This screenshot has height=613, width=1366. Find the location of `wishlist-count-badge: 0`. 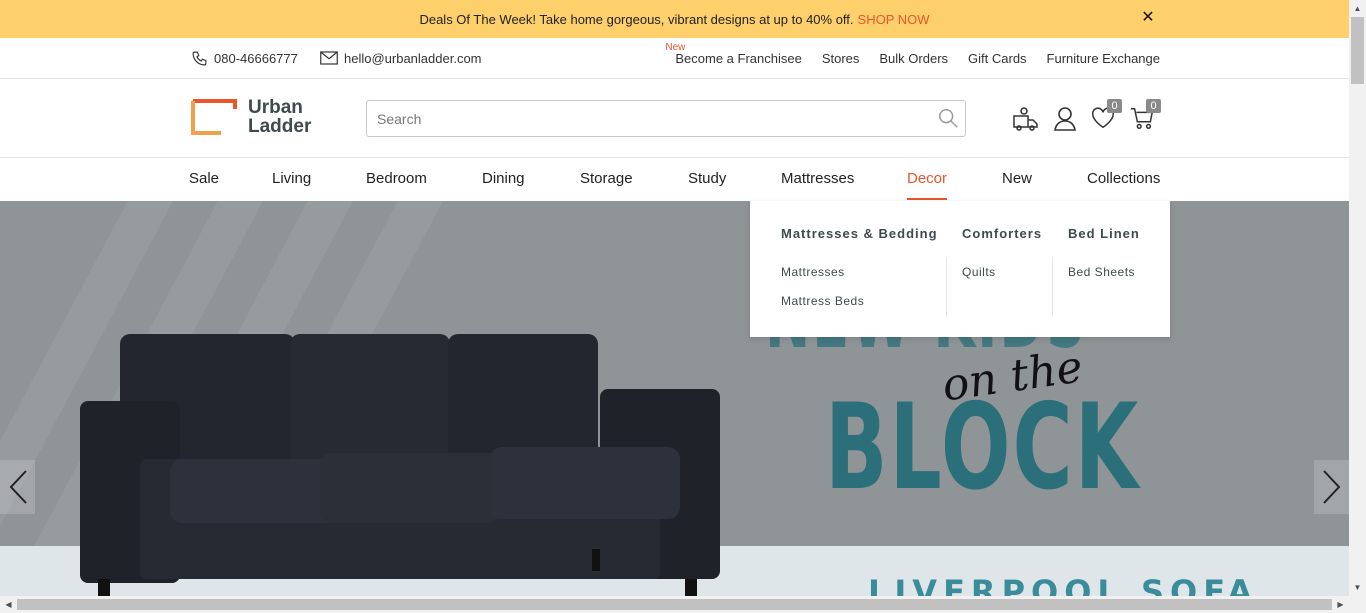

wishlist-count-badge: 0 is located at coordinates (1114, 106).